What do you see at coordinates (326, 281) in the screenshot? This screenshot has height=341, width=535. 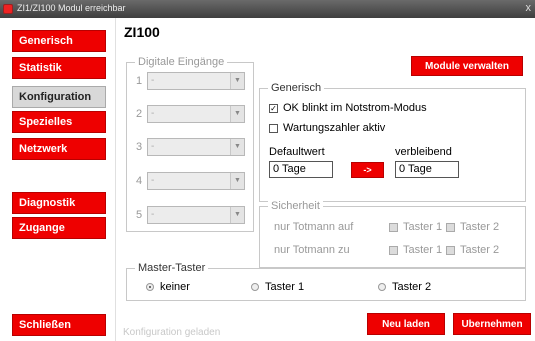 I see `master-button-group: Master-Taster keiner Taster 1 Taster 2` at bounding box center [326, 281].